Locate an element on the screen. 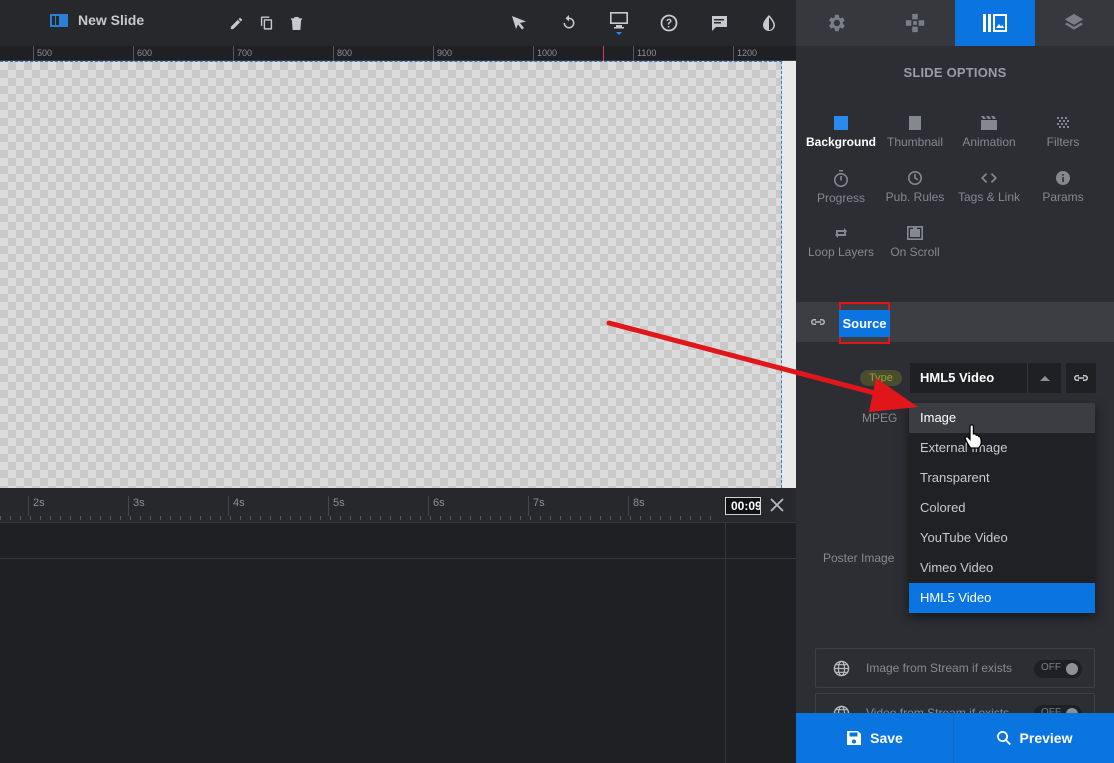 The width and height of the screenshot is (1114, 763). timeline-tick: 5s is located at coordinates (336, 506).